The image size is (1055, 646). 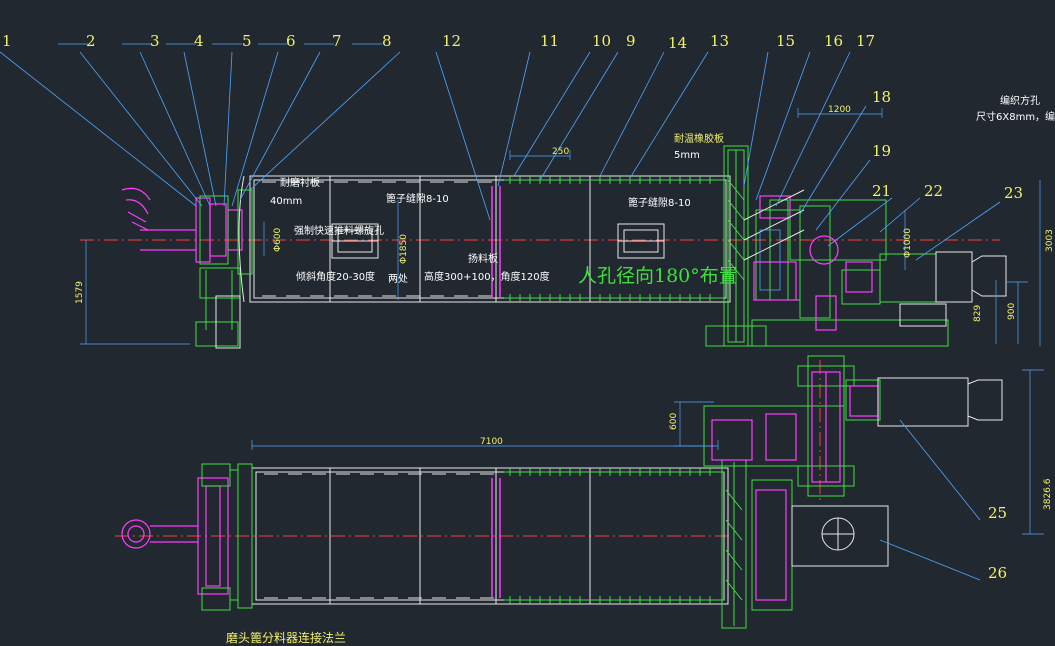 I want to click on note-mesh: 编织方孔, so click(x=1020, y=100).